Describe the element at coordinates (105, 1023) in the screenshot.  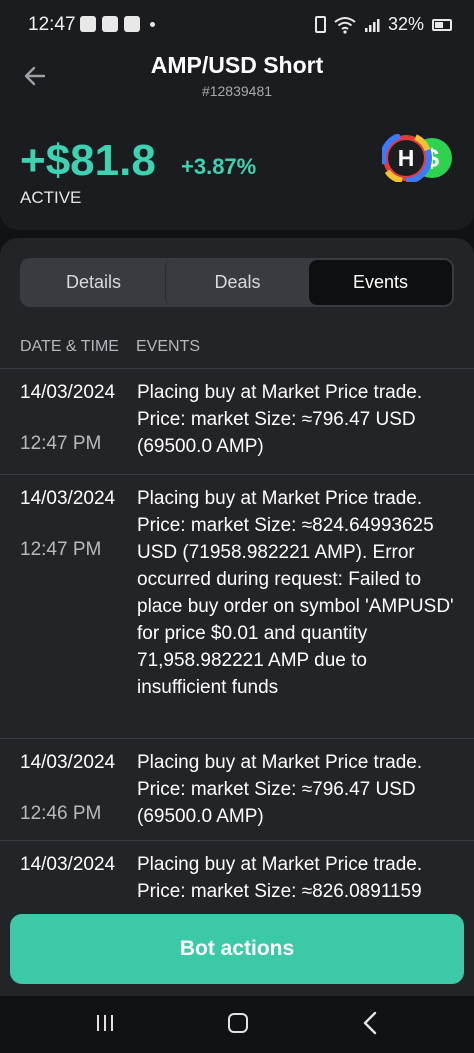
I see `recent-apps-icon` at that location.